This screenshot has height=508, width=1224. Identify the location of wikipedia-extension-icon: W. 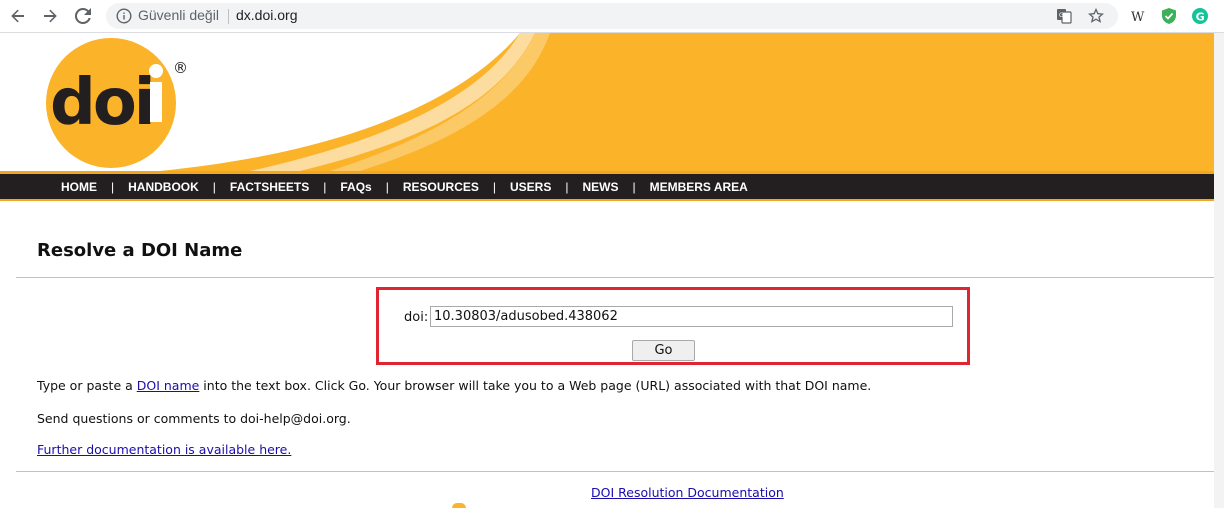
(1137, 16).